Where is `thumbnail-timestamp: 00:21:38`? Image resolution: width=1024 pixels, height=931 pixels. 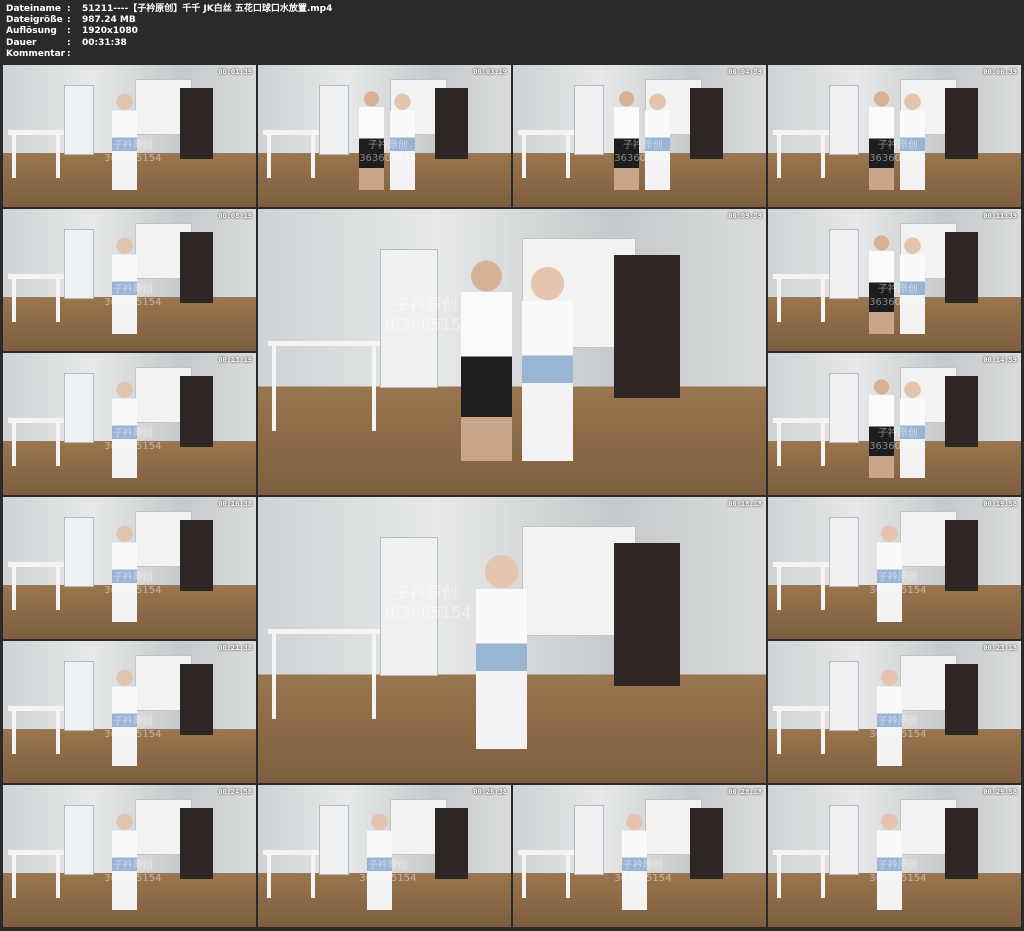
thumbnail-timestamp: 00:21:38 is located at coordinates (235, 648).